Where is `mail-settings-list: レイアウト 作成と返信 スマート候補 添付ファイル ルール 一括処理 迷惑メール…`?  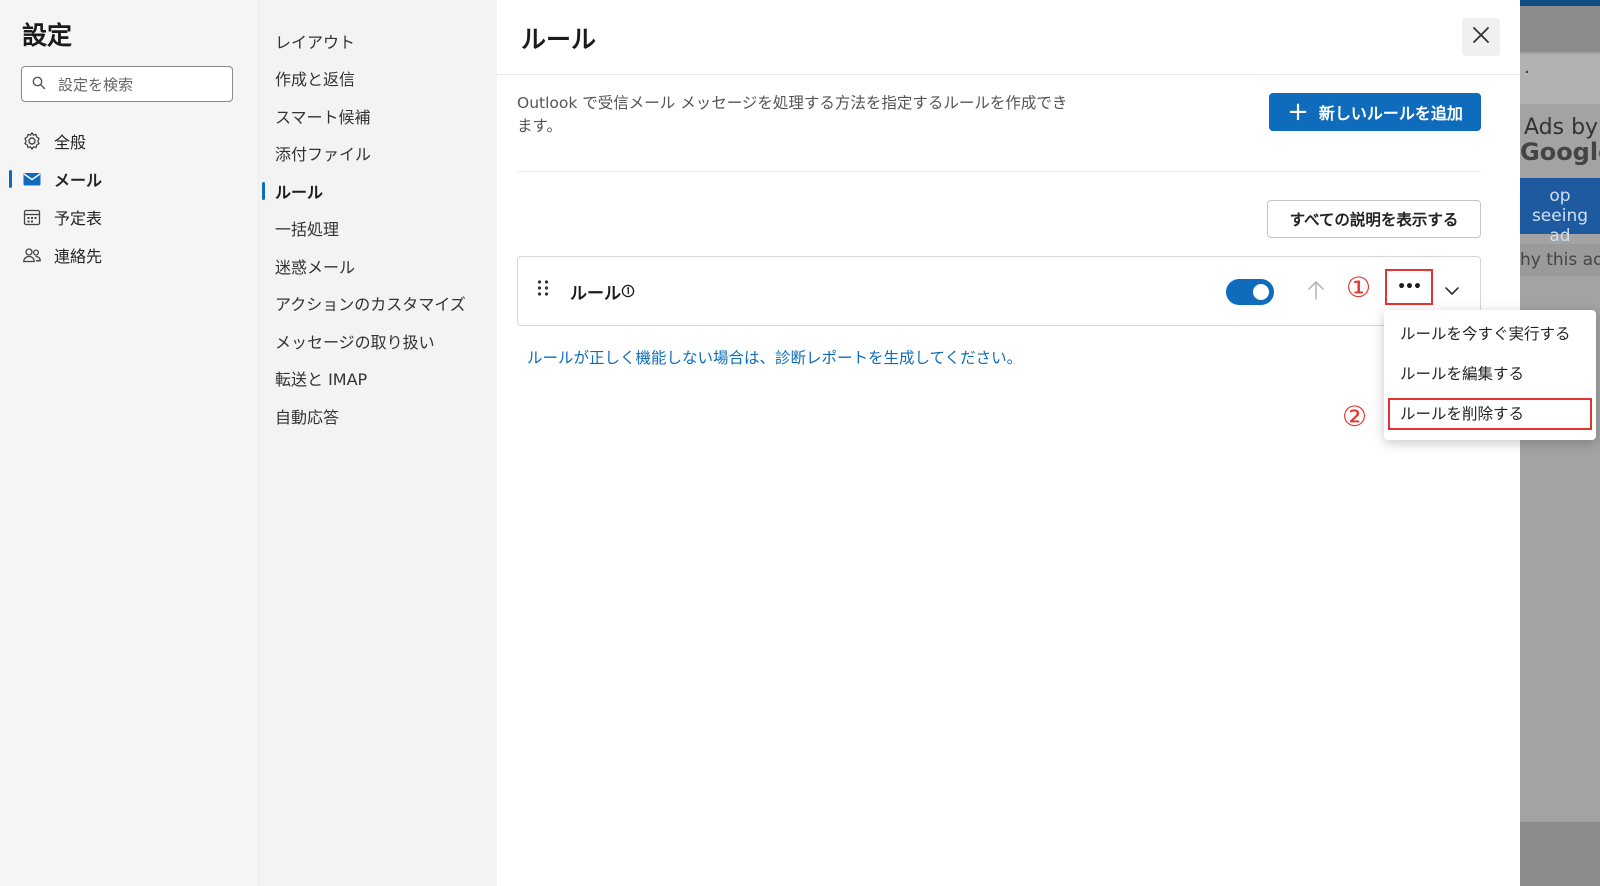 mail-settings-list: レイアウト 作成と返信 スマート候補 添付ファイル ルール 一括処理 迷惑メール… is located at coordinates (378, 228).